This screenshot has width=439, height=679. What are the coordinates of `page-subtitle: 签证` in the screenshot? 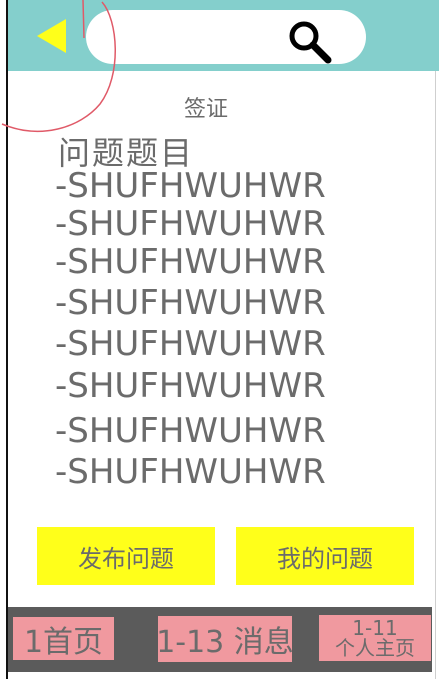 It's located at (205, 109).